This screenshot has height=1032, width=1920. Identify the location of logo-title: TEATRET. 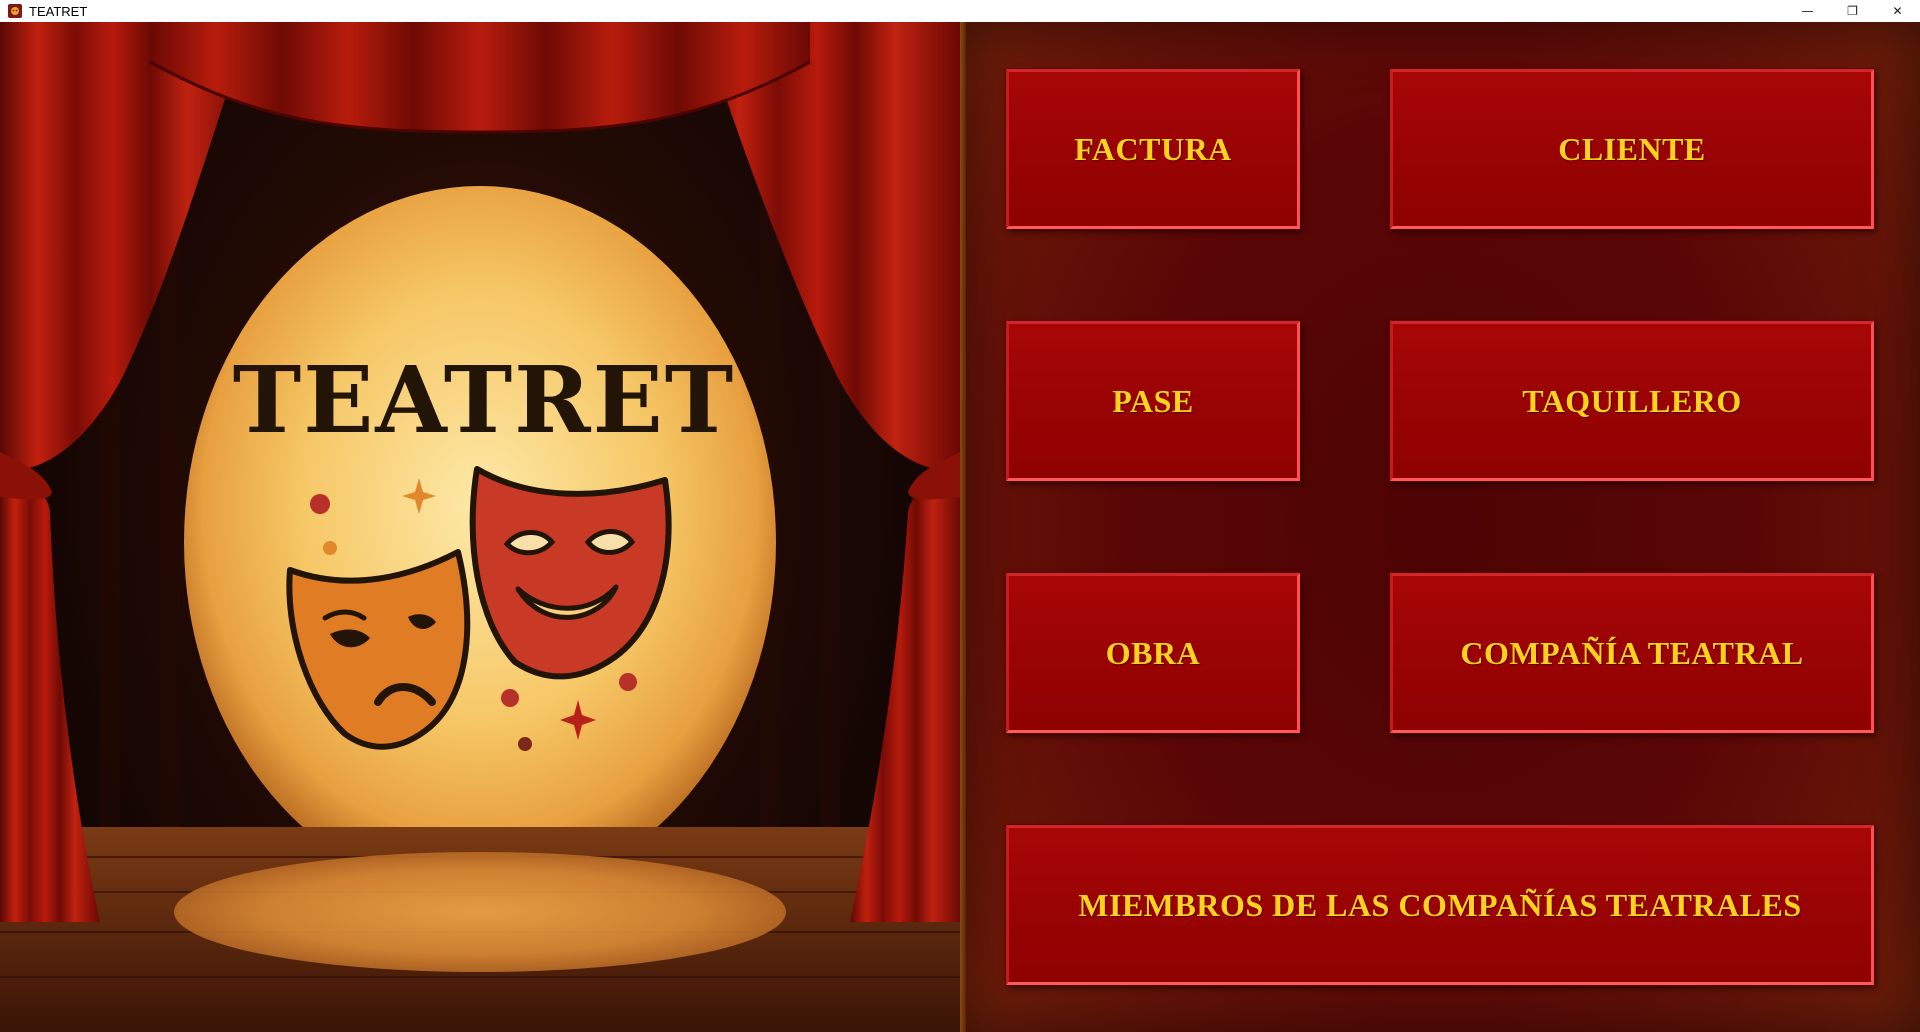
(484, 400).